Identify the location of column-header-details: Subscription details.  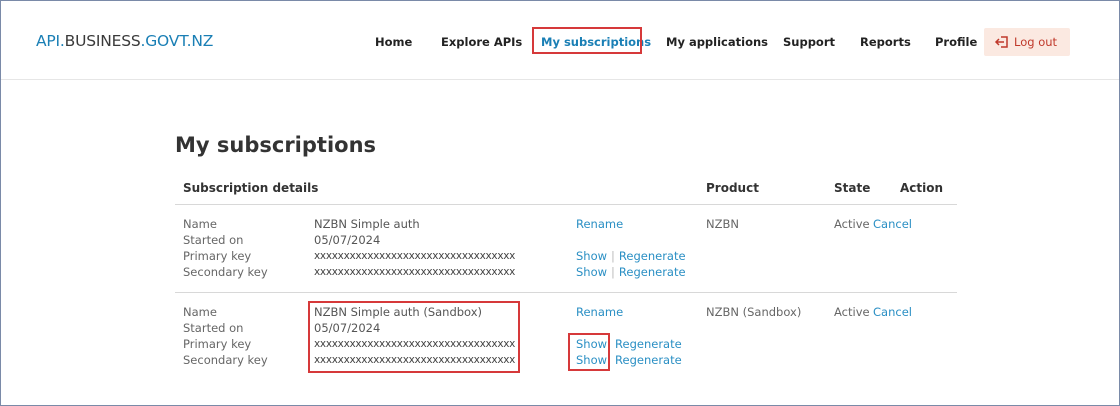
(251, 188).